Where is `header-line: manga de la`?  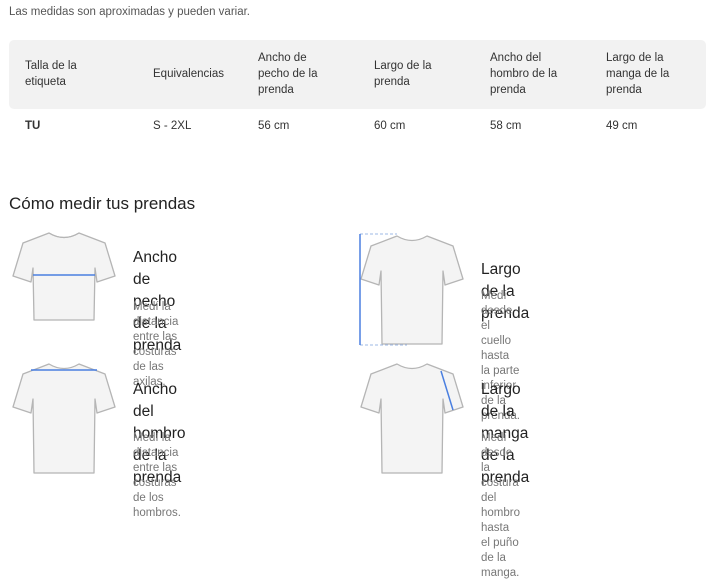 header-line: manga de la is located at coordinates (638, 74).